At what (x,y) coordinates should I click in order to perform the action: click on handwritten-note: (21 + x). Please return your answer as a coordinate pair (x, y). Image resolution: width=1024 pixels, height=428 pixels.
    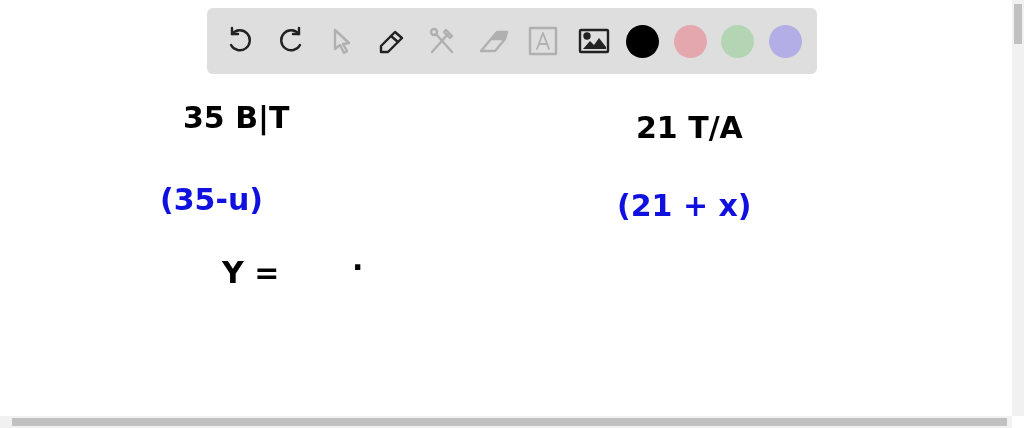
    Looking at the image, I should click on (684, 206).